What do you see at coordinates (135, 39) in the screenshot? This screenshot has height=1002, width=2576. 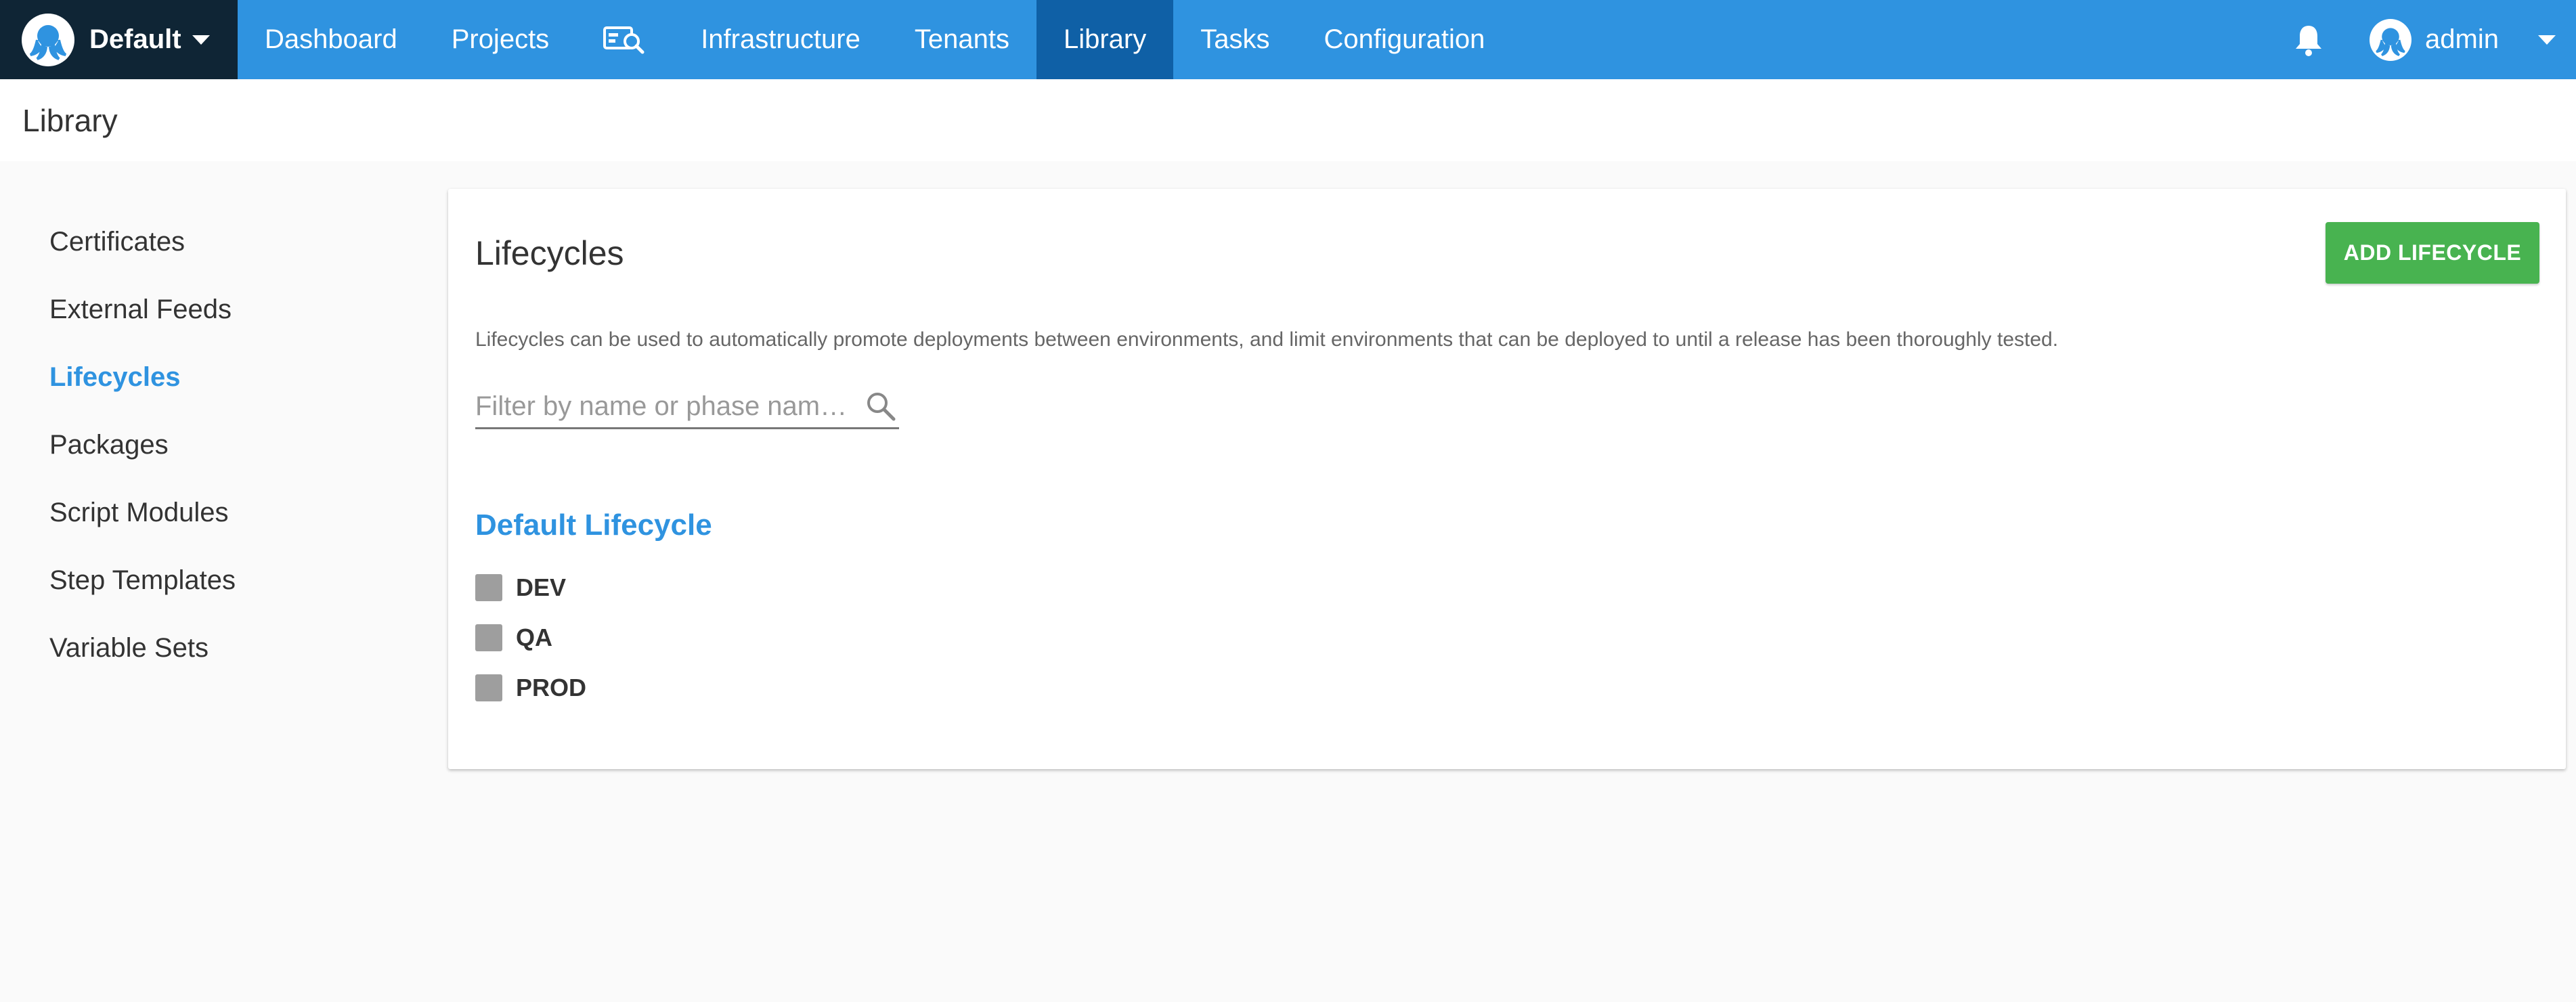 I see `space-name: Default` at bounding box center [135, 39].